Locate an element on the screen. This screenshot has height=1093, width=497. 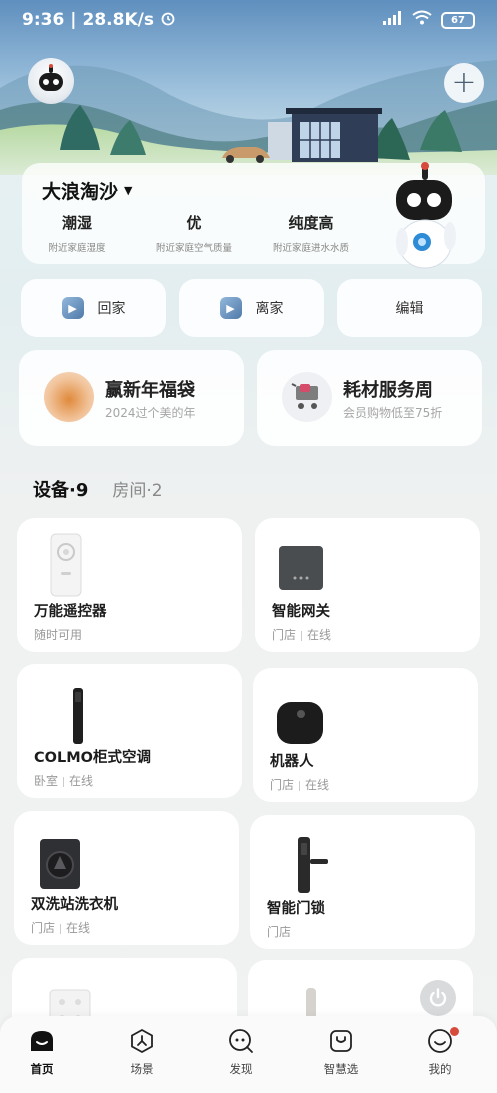
device-card-door-lock: 智能门锁 门店 is located at coordinates (362, 882).